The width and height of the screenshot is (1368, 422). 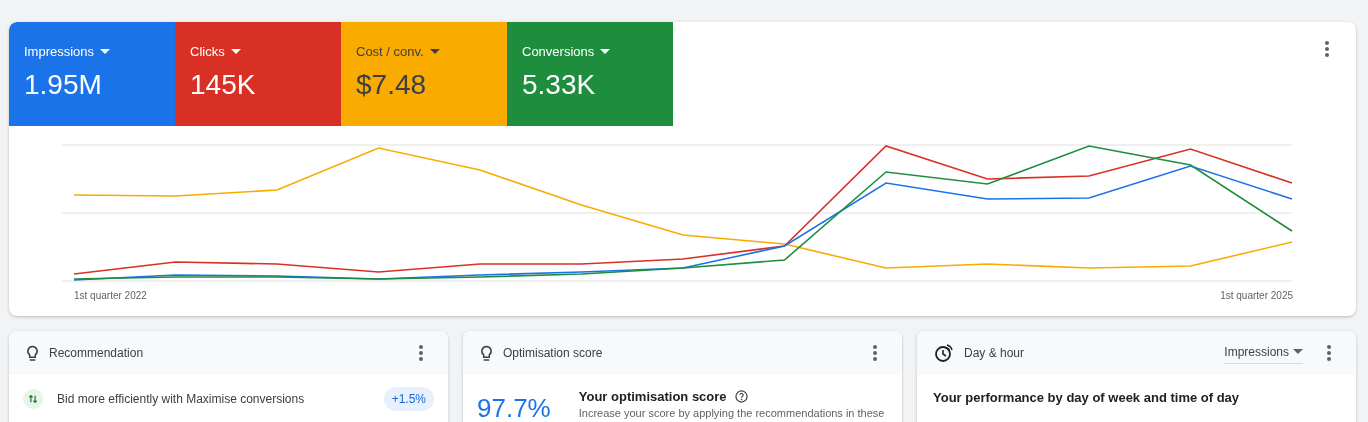 What do you see at coordinates (1086, 397) in the screenshot?
I see `card-heading: Your performance by day of week and time of day` at bounding box center [1086, 397].